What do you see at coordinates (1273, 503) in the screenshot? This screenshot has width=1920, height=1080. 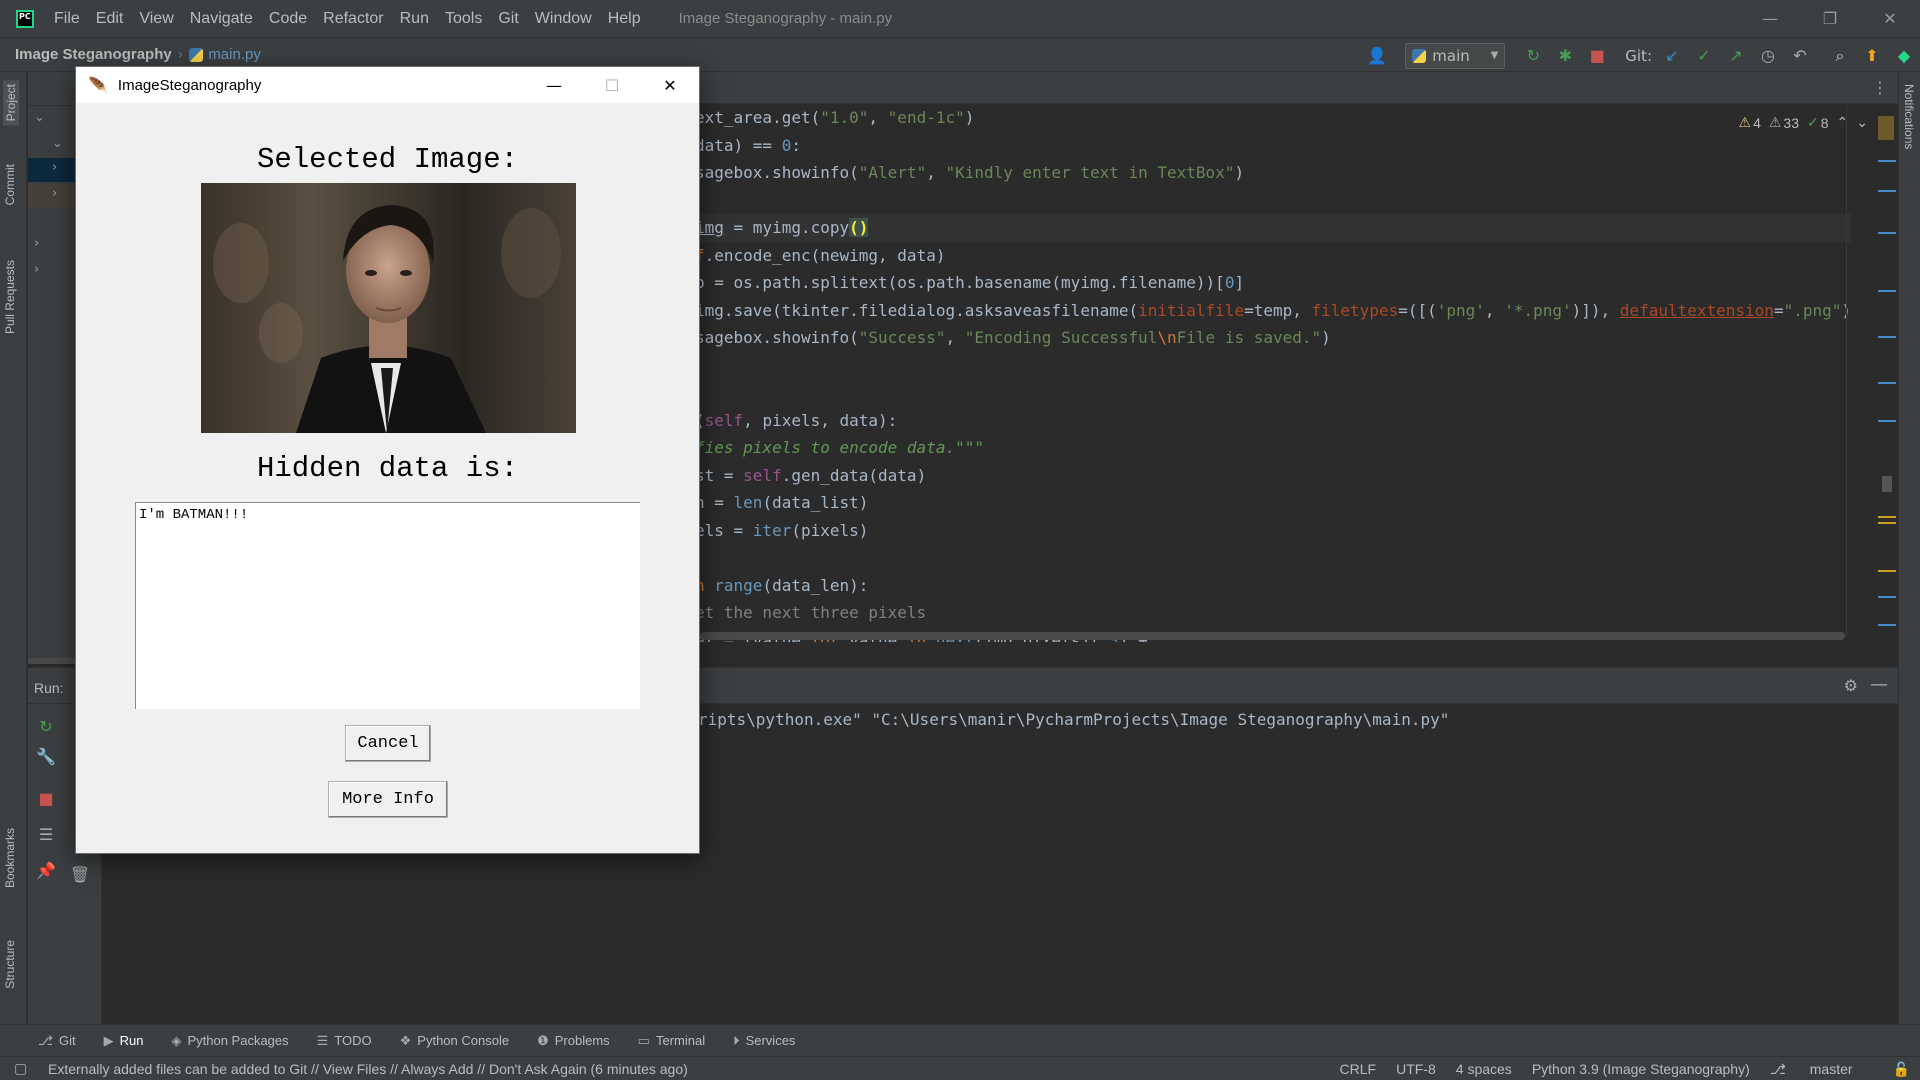 I see `code-line: n = len(data_list)` at bounding box center [1273, 503].